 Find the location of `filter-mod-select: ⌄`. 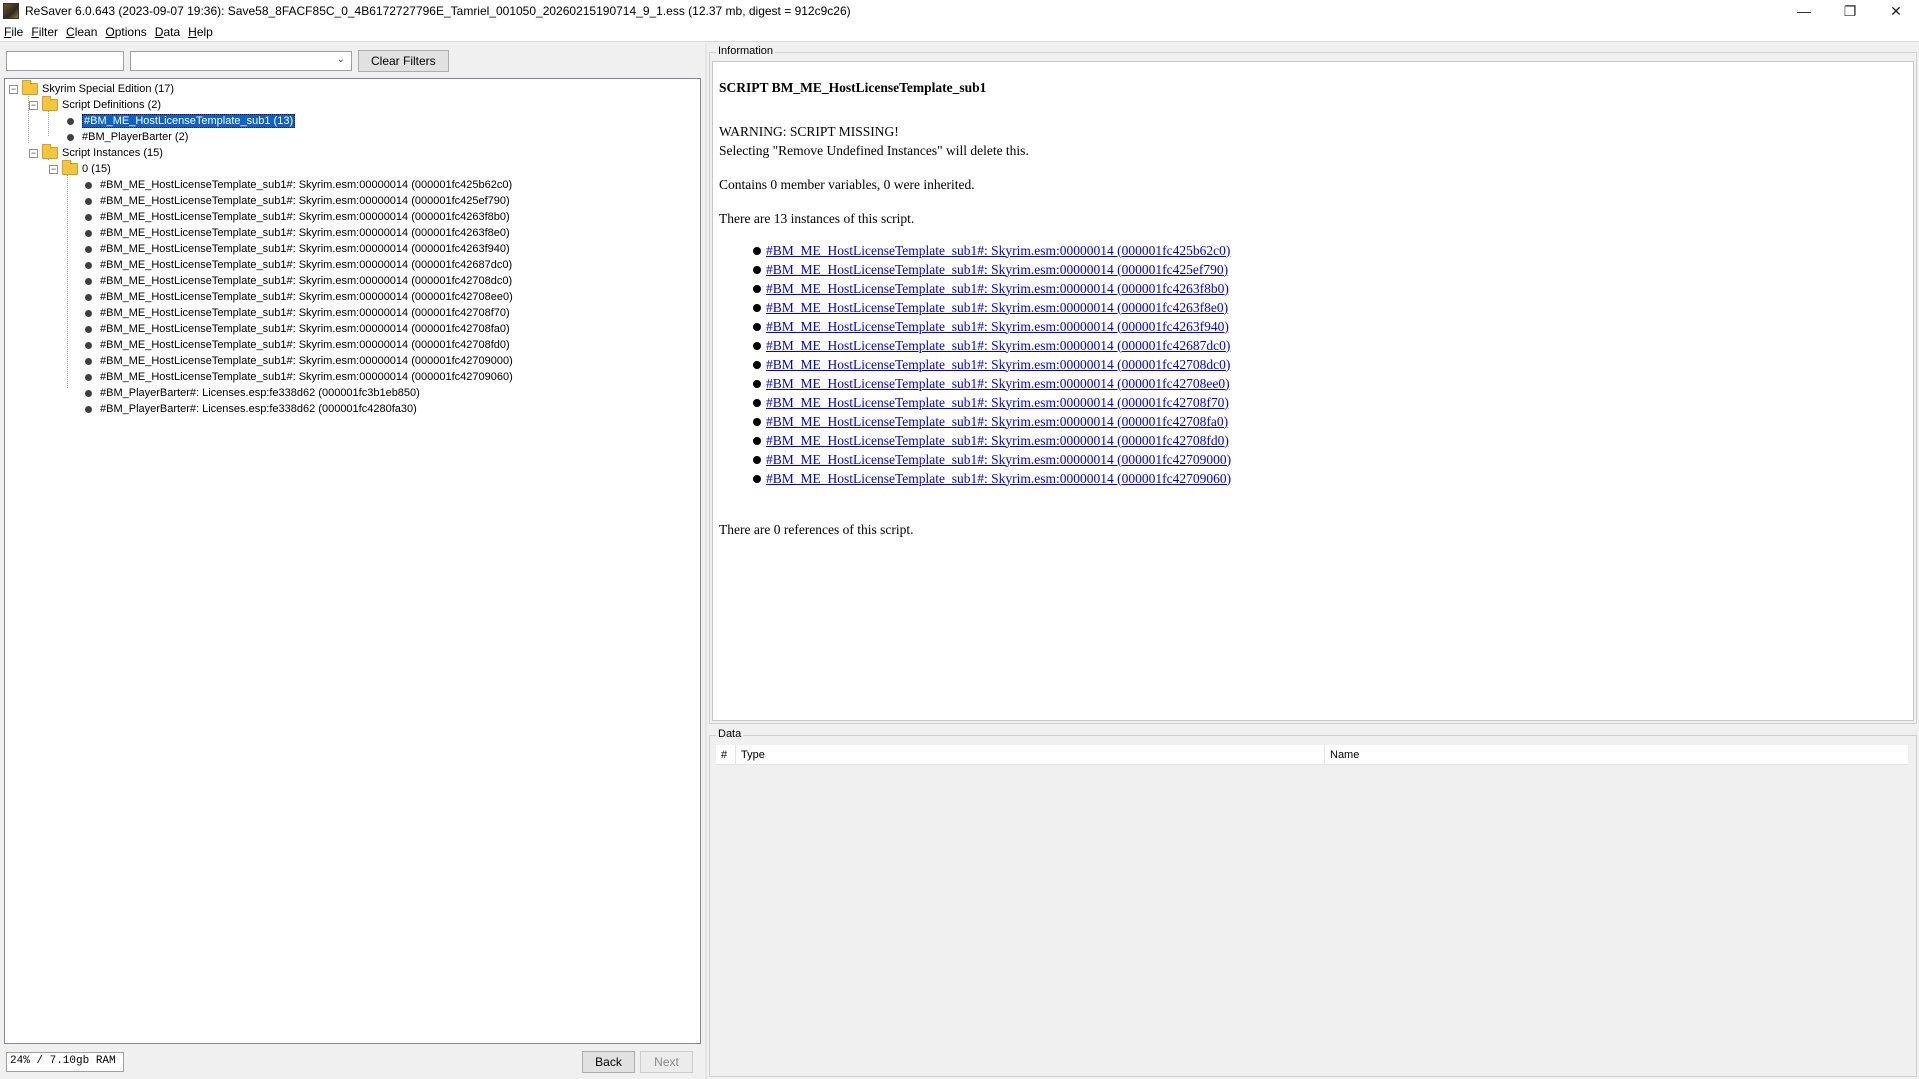

filter-mod-select: ⌄ is located at coordinates (241, 61).